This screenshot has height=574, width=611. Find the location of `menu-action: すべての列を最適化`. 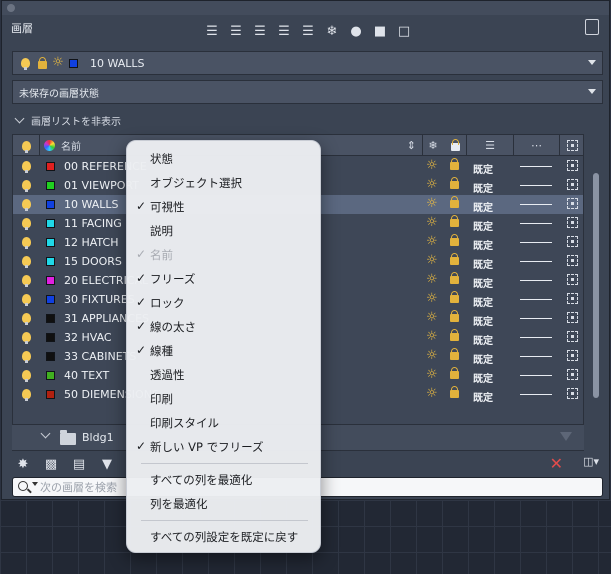

menu-action: すべての列を最適化 is located at coordinates (223, 479).